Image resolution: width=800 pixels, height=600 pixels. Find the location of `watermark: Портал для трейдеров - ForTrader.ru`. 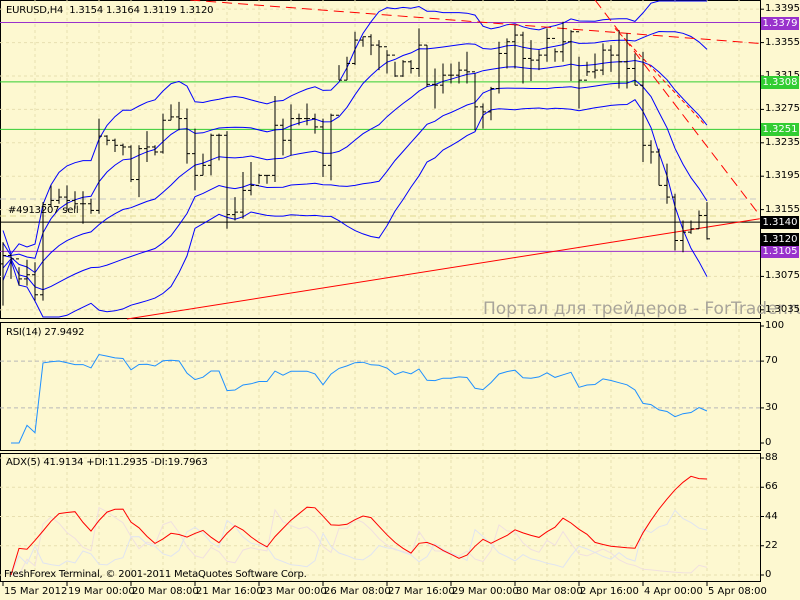

watermark: Портал для трейдеров - ForTrader.ru is located at coordinates (641, 309).